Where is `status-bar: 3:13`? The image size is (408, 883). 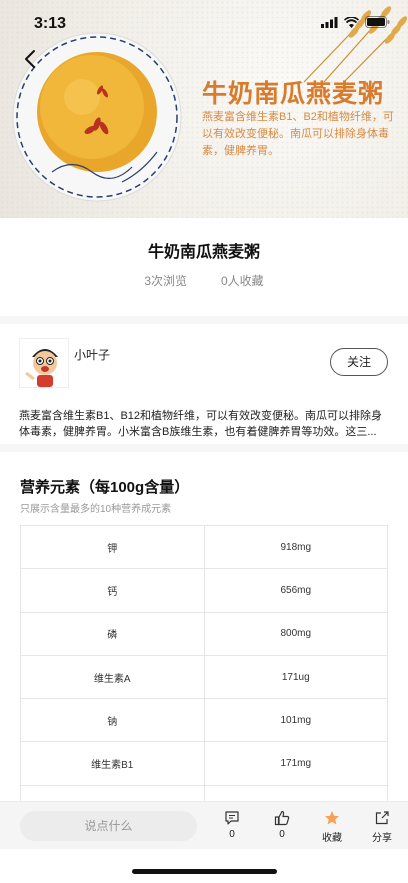
status-bar: 3:13 is located at coordinates (204, 22).